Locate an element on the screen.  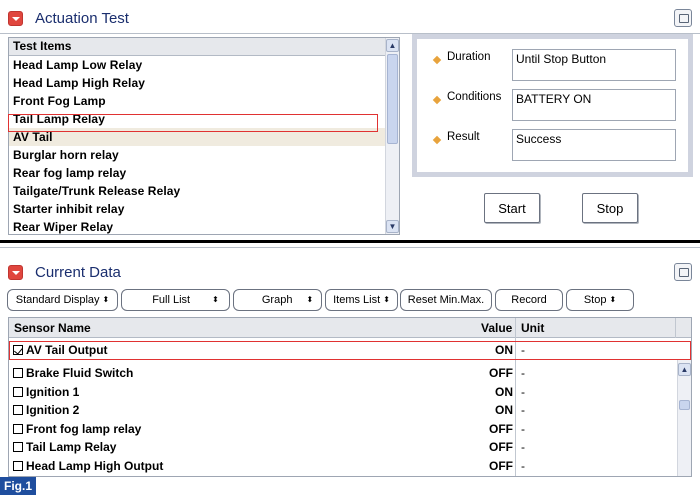
record-button: Record is located at coordinates (529, 300).